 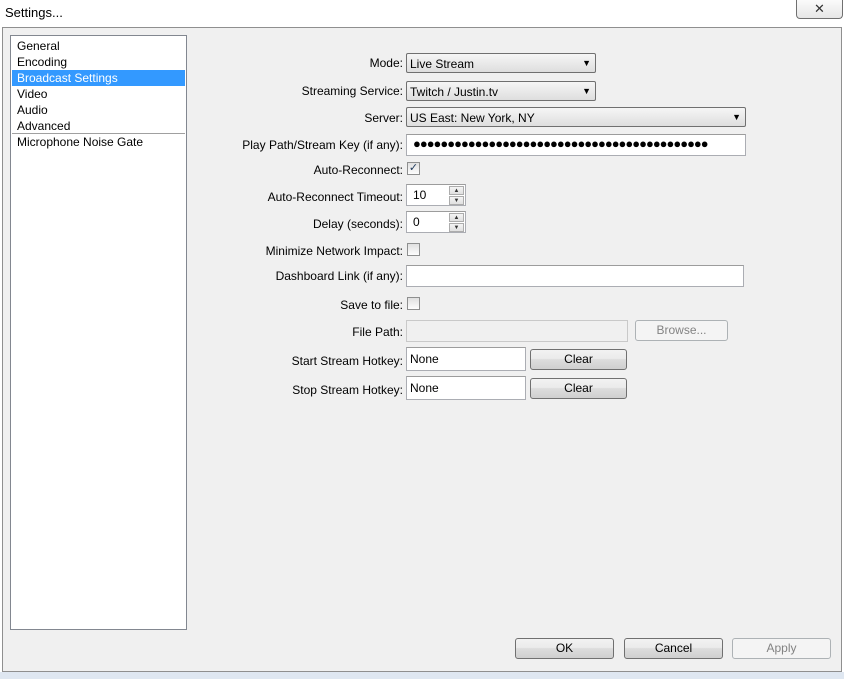 I want to click on close-button: ✕, so click(x=819, y=9).